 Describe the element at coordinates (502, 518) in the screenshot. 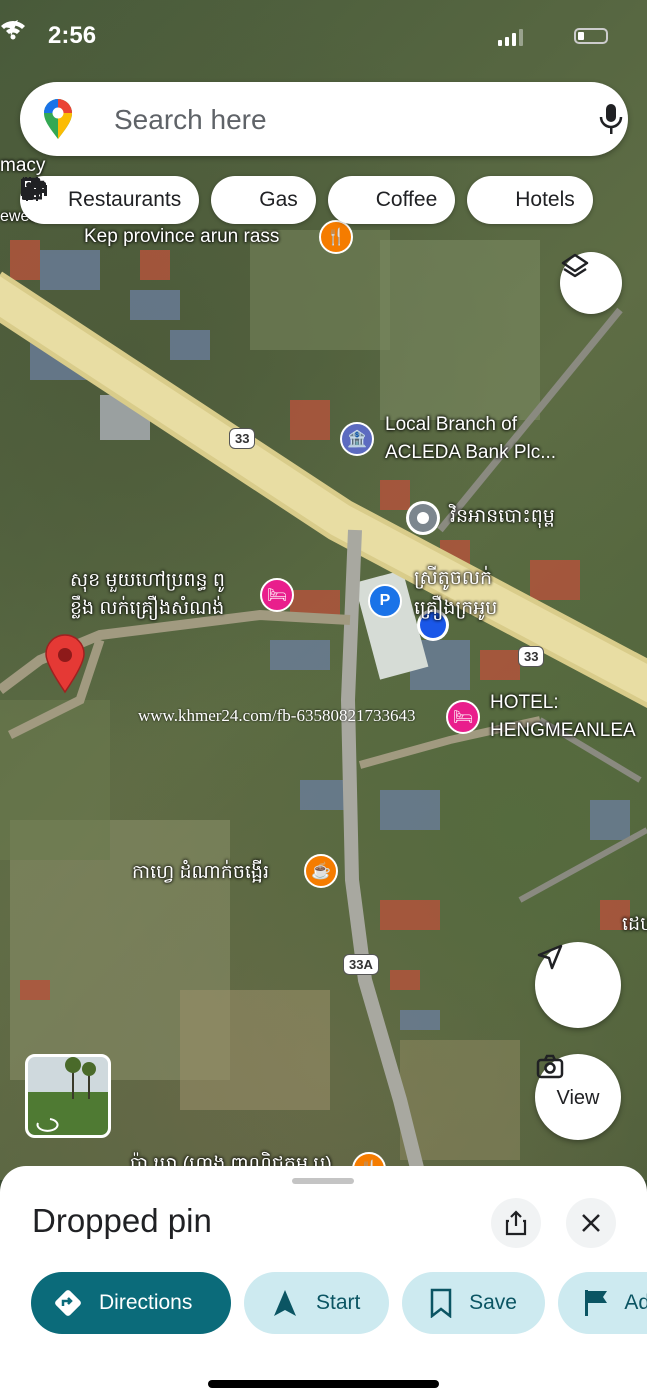

I see `map-label-print-shop: វិនអានបោះពុម្ព` at that location.